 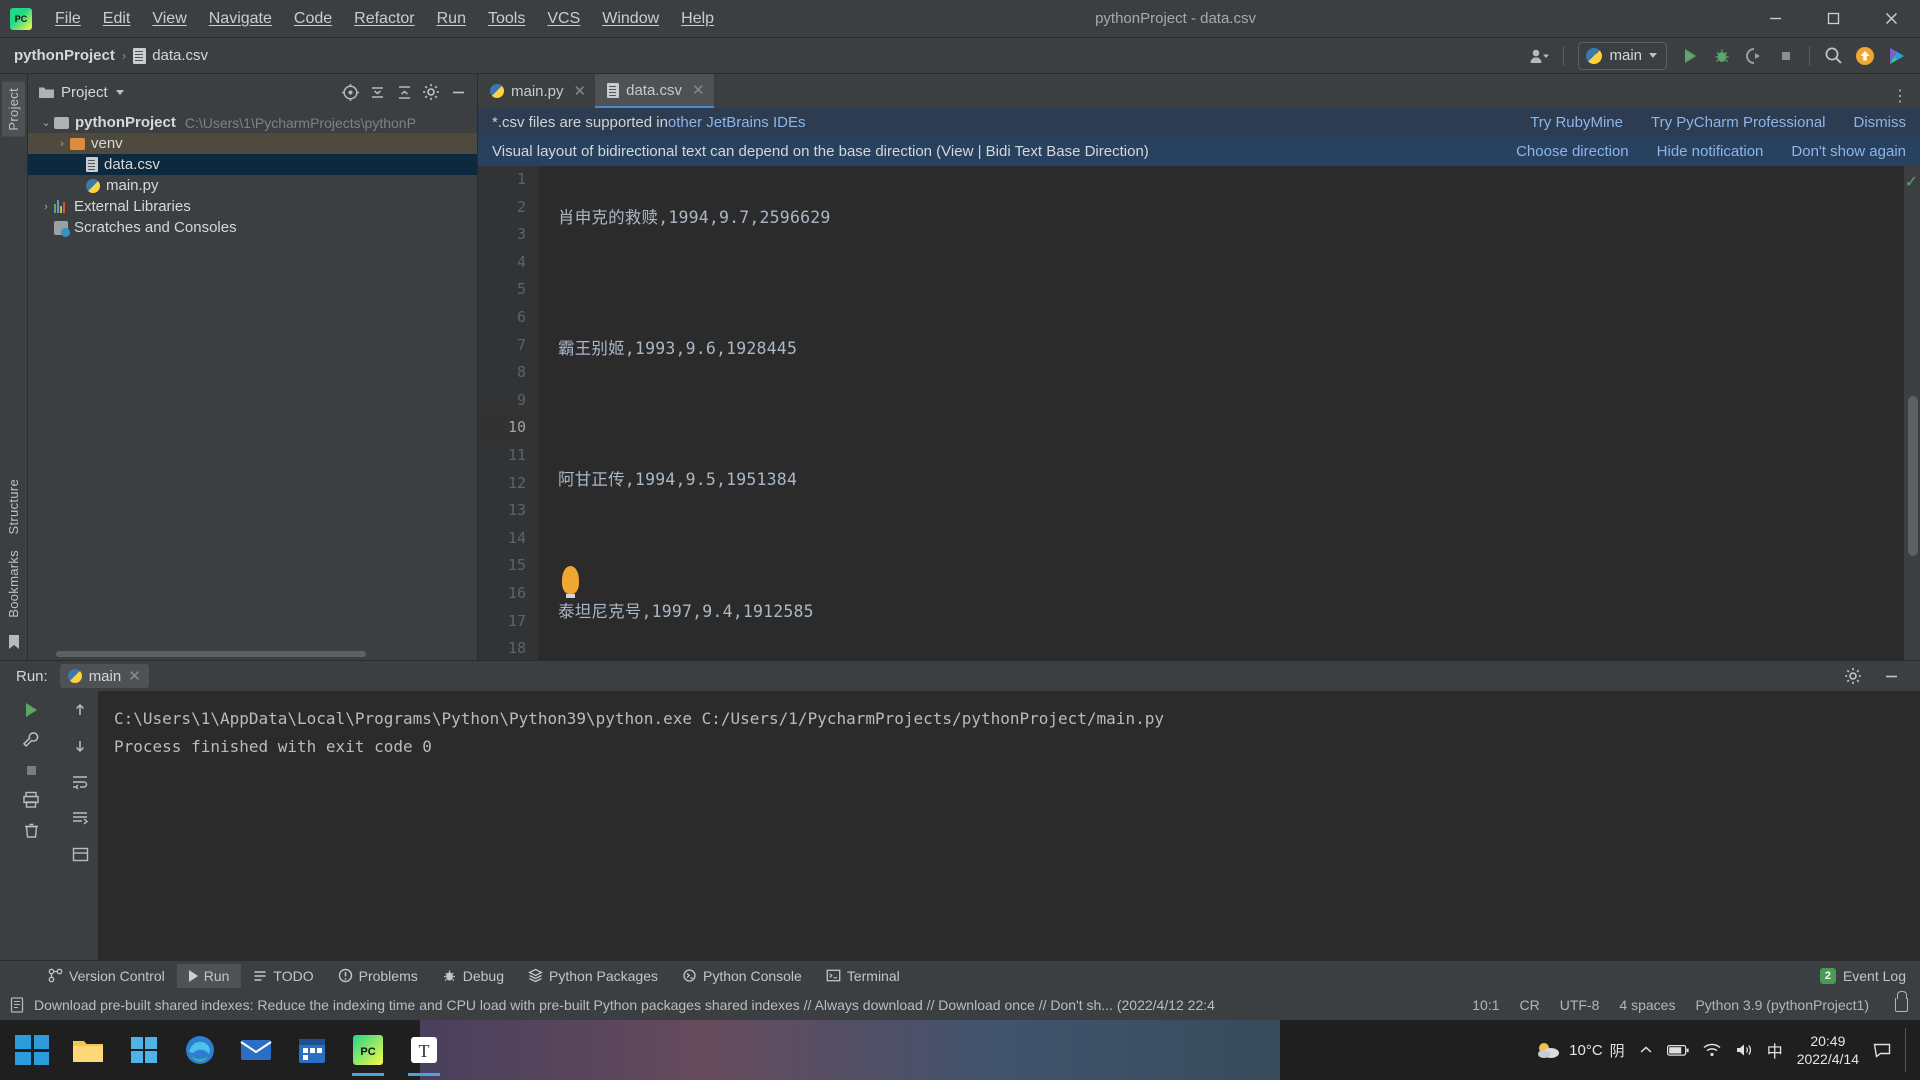 I want to click on tree-item-data-csv: data.csv, so click(x=252, y=164).